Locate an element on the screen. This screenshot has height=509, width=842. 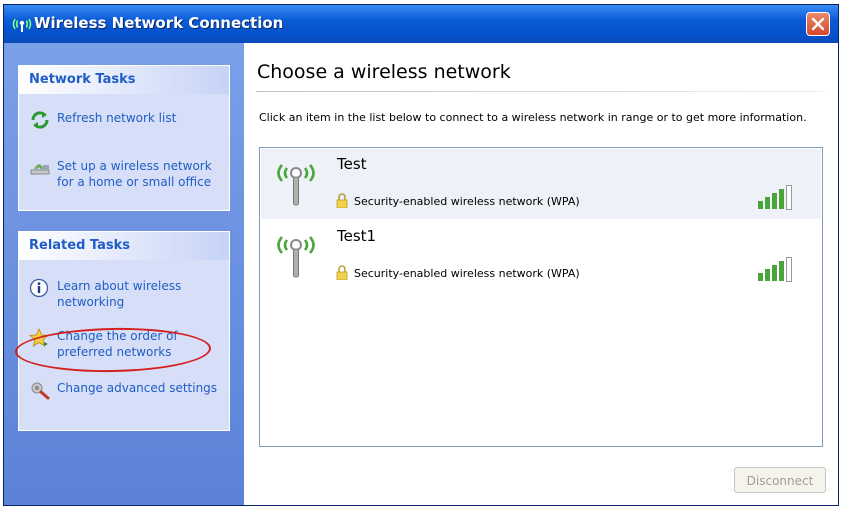
refresh-network-list-label: Refresh network list is located at coordinates (117, 118).